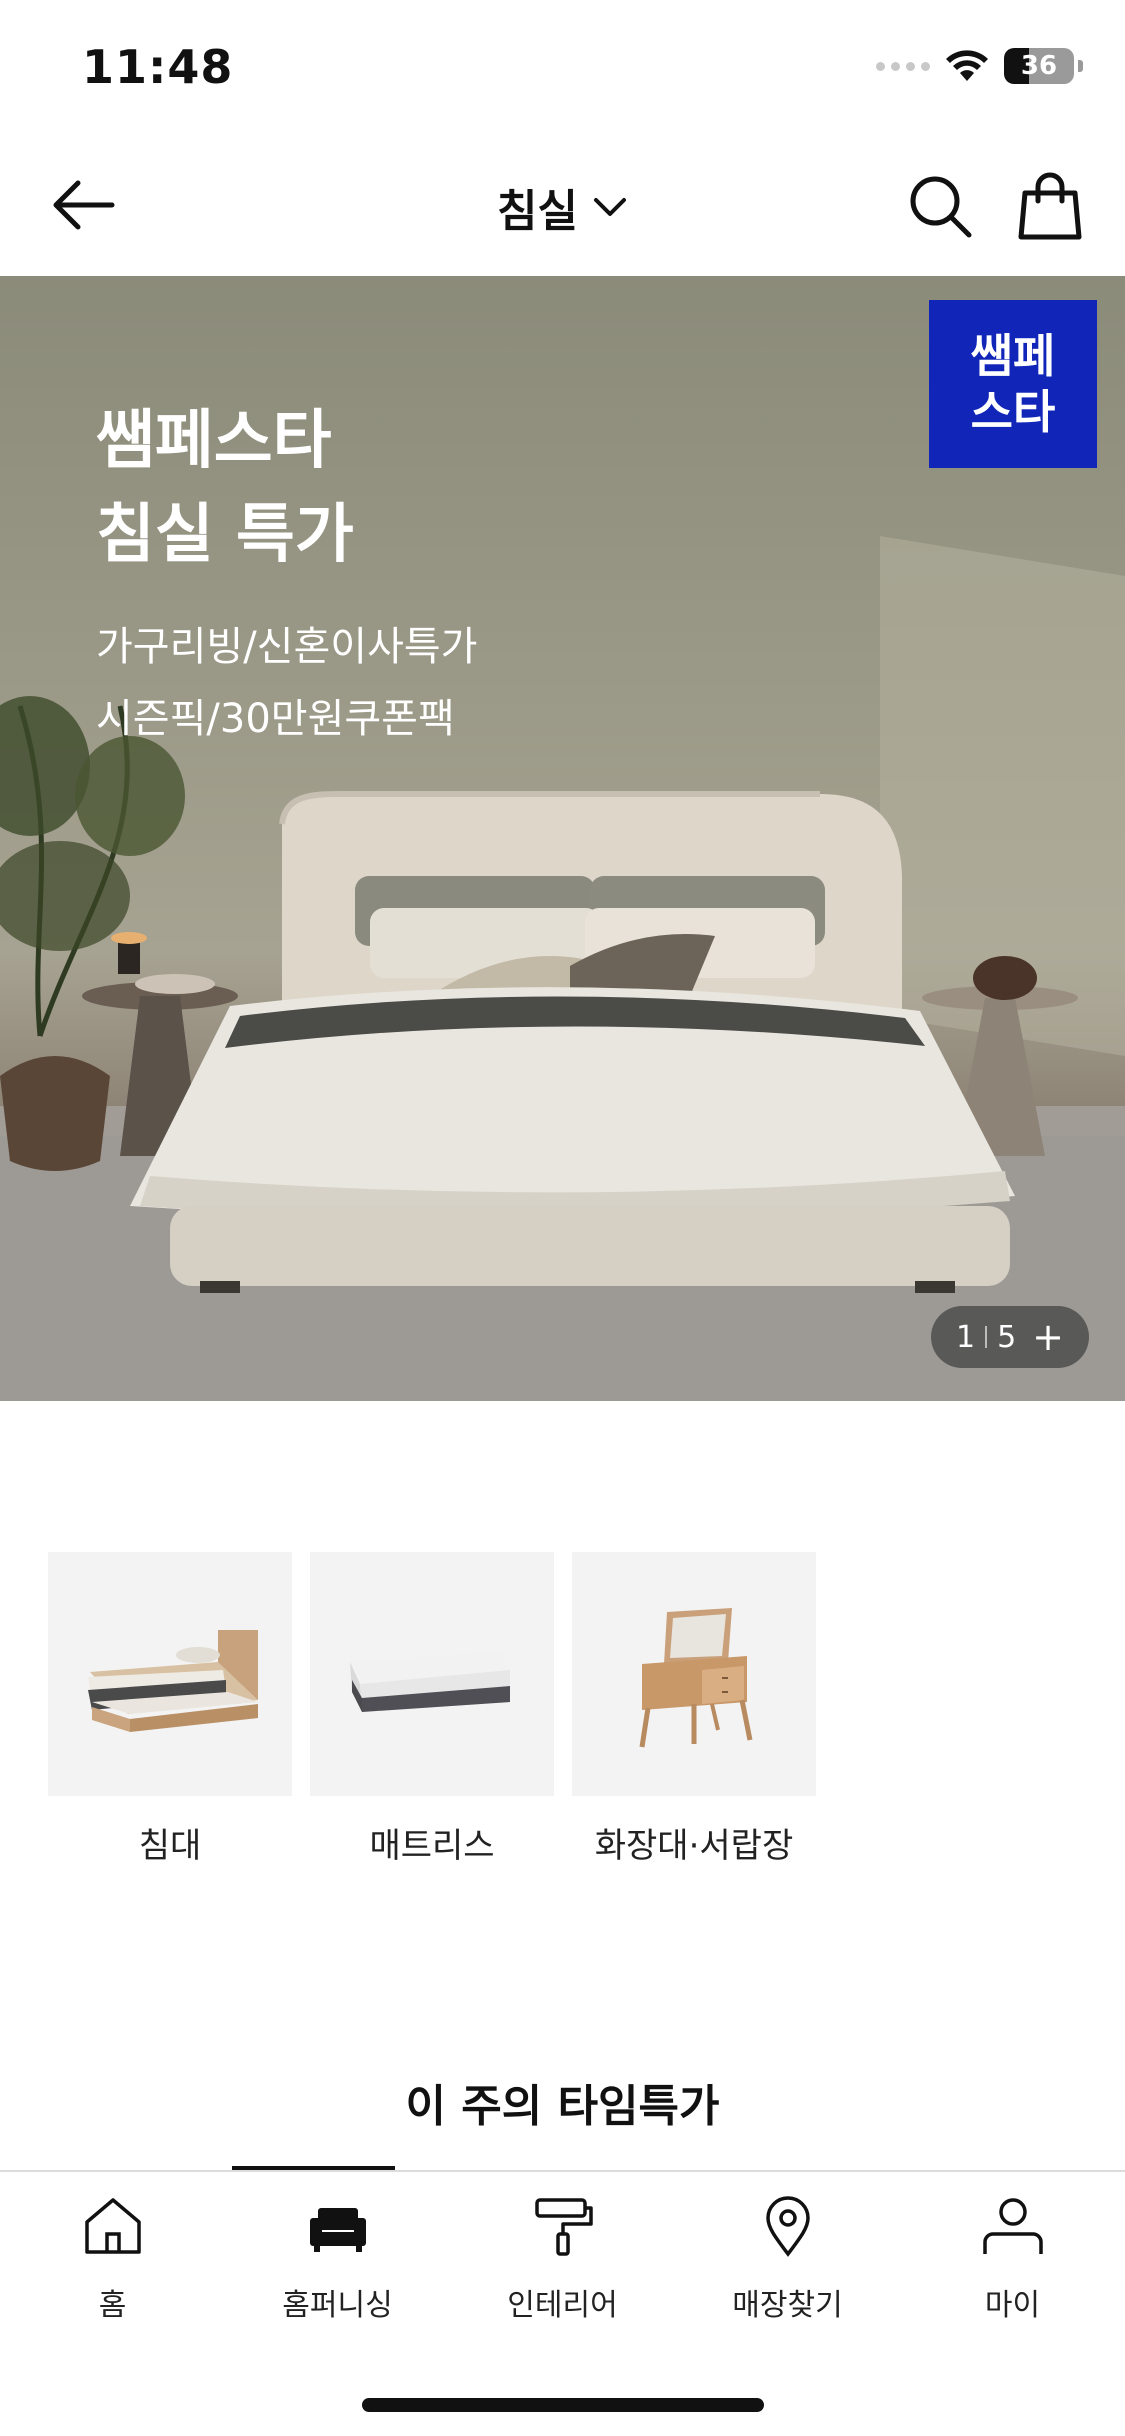 This screenshot has height=2436, width=1125. What do you see at coordinates (112, 2259) in the screenshot?
I see `tab-home: 홈` at bounding box center [112, 2259].